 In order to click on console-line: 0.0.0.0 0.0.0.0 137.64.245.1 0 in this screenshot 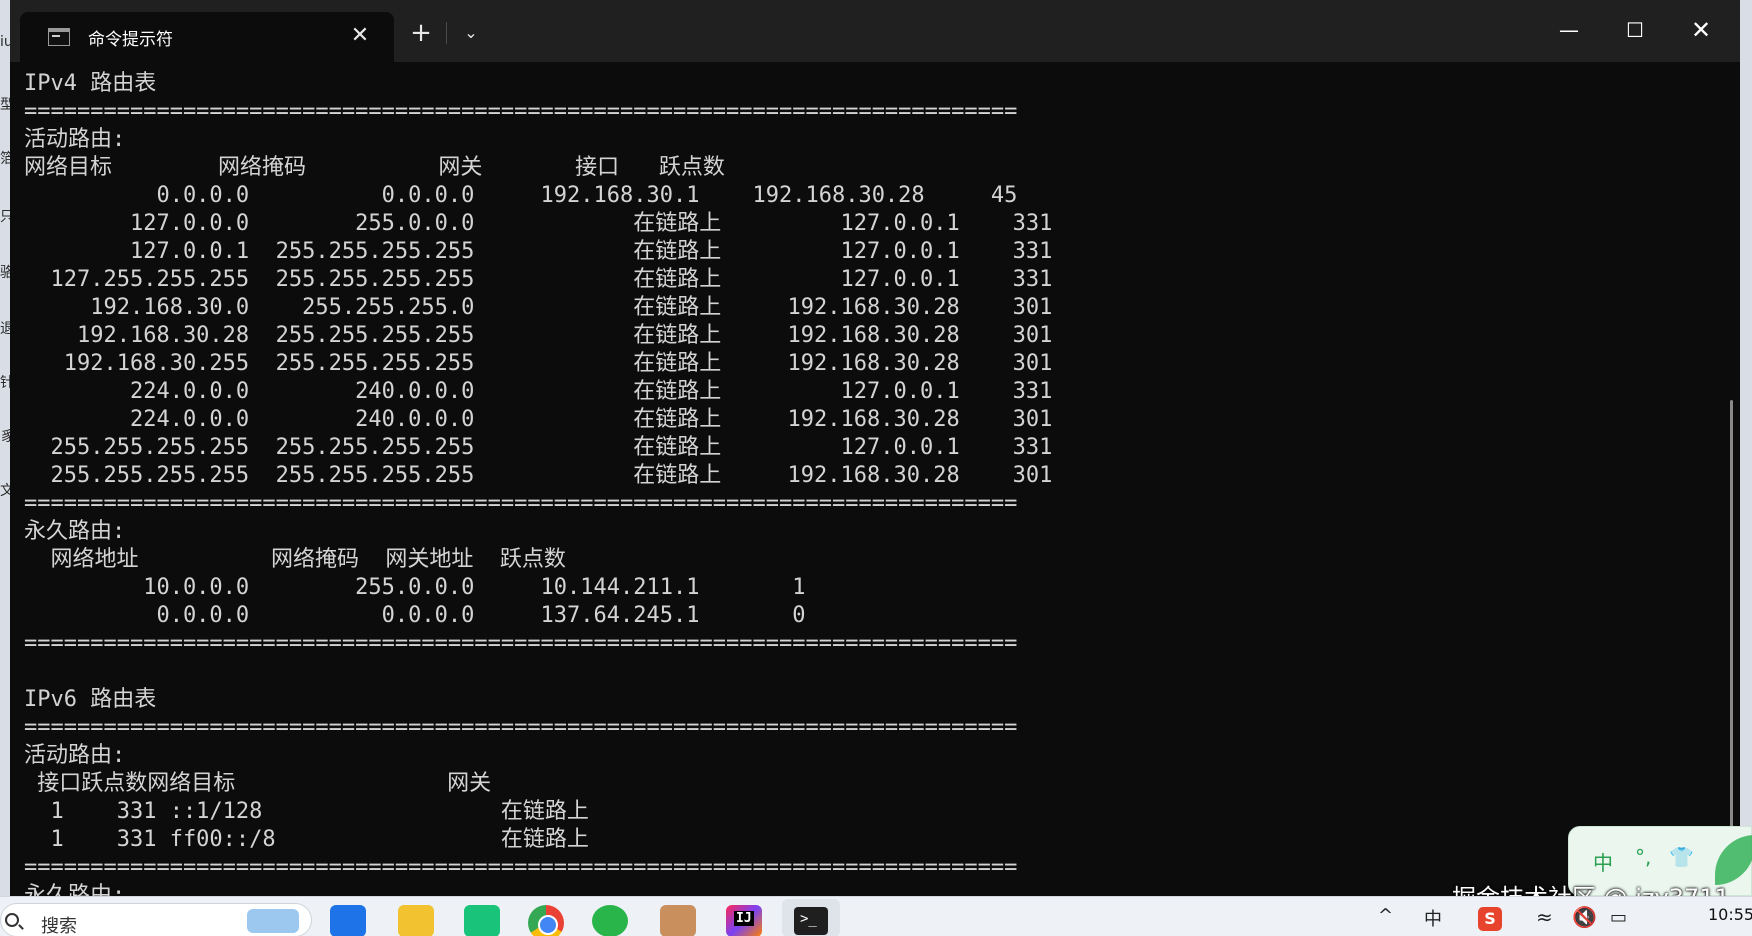, I will do `click(415, 615)`.